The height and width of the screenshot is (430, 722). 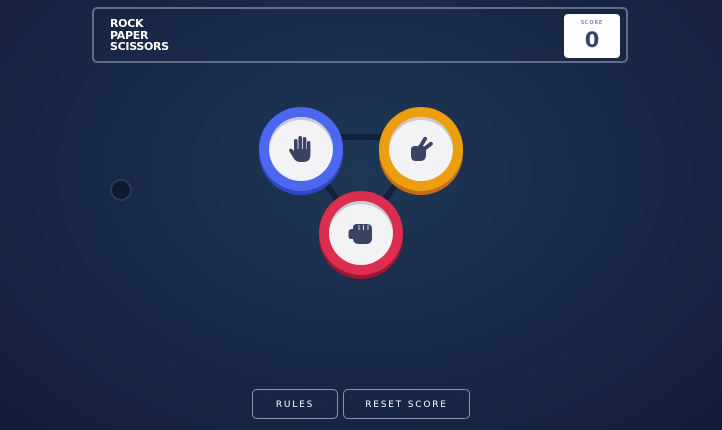 What do you see at coordinates (406, 404) in the screenshot?
I see `reset-score-button: RESET SCORE` at bounding box center [406, 404].